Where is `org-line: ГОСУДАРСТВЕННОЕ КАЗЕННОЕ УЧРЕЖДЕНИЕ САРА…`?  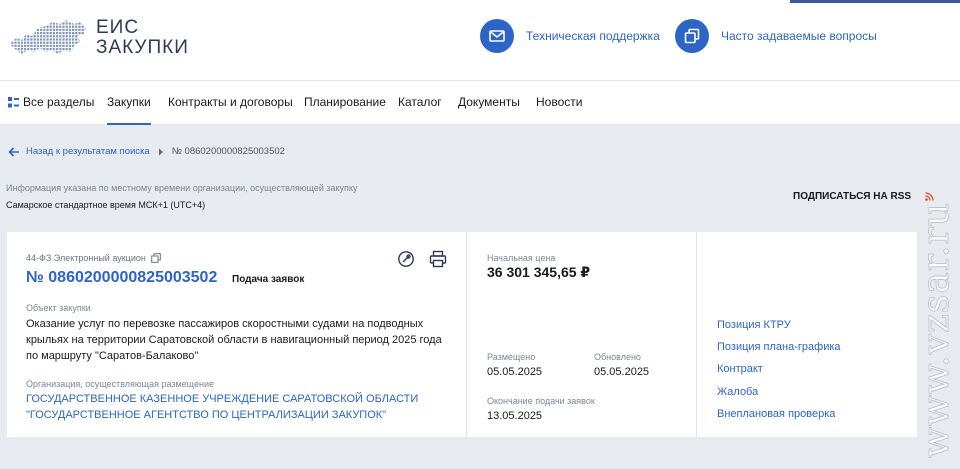
org-line: ГОСУДАРСТВЕННОЕ КАЗЕННОЕ УЧРЕЖДЕНИЕ САРА… is located at coordinates (222, 399).